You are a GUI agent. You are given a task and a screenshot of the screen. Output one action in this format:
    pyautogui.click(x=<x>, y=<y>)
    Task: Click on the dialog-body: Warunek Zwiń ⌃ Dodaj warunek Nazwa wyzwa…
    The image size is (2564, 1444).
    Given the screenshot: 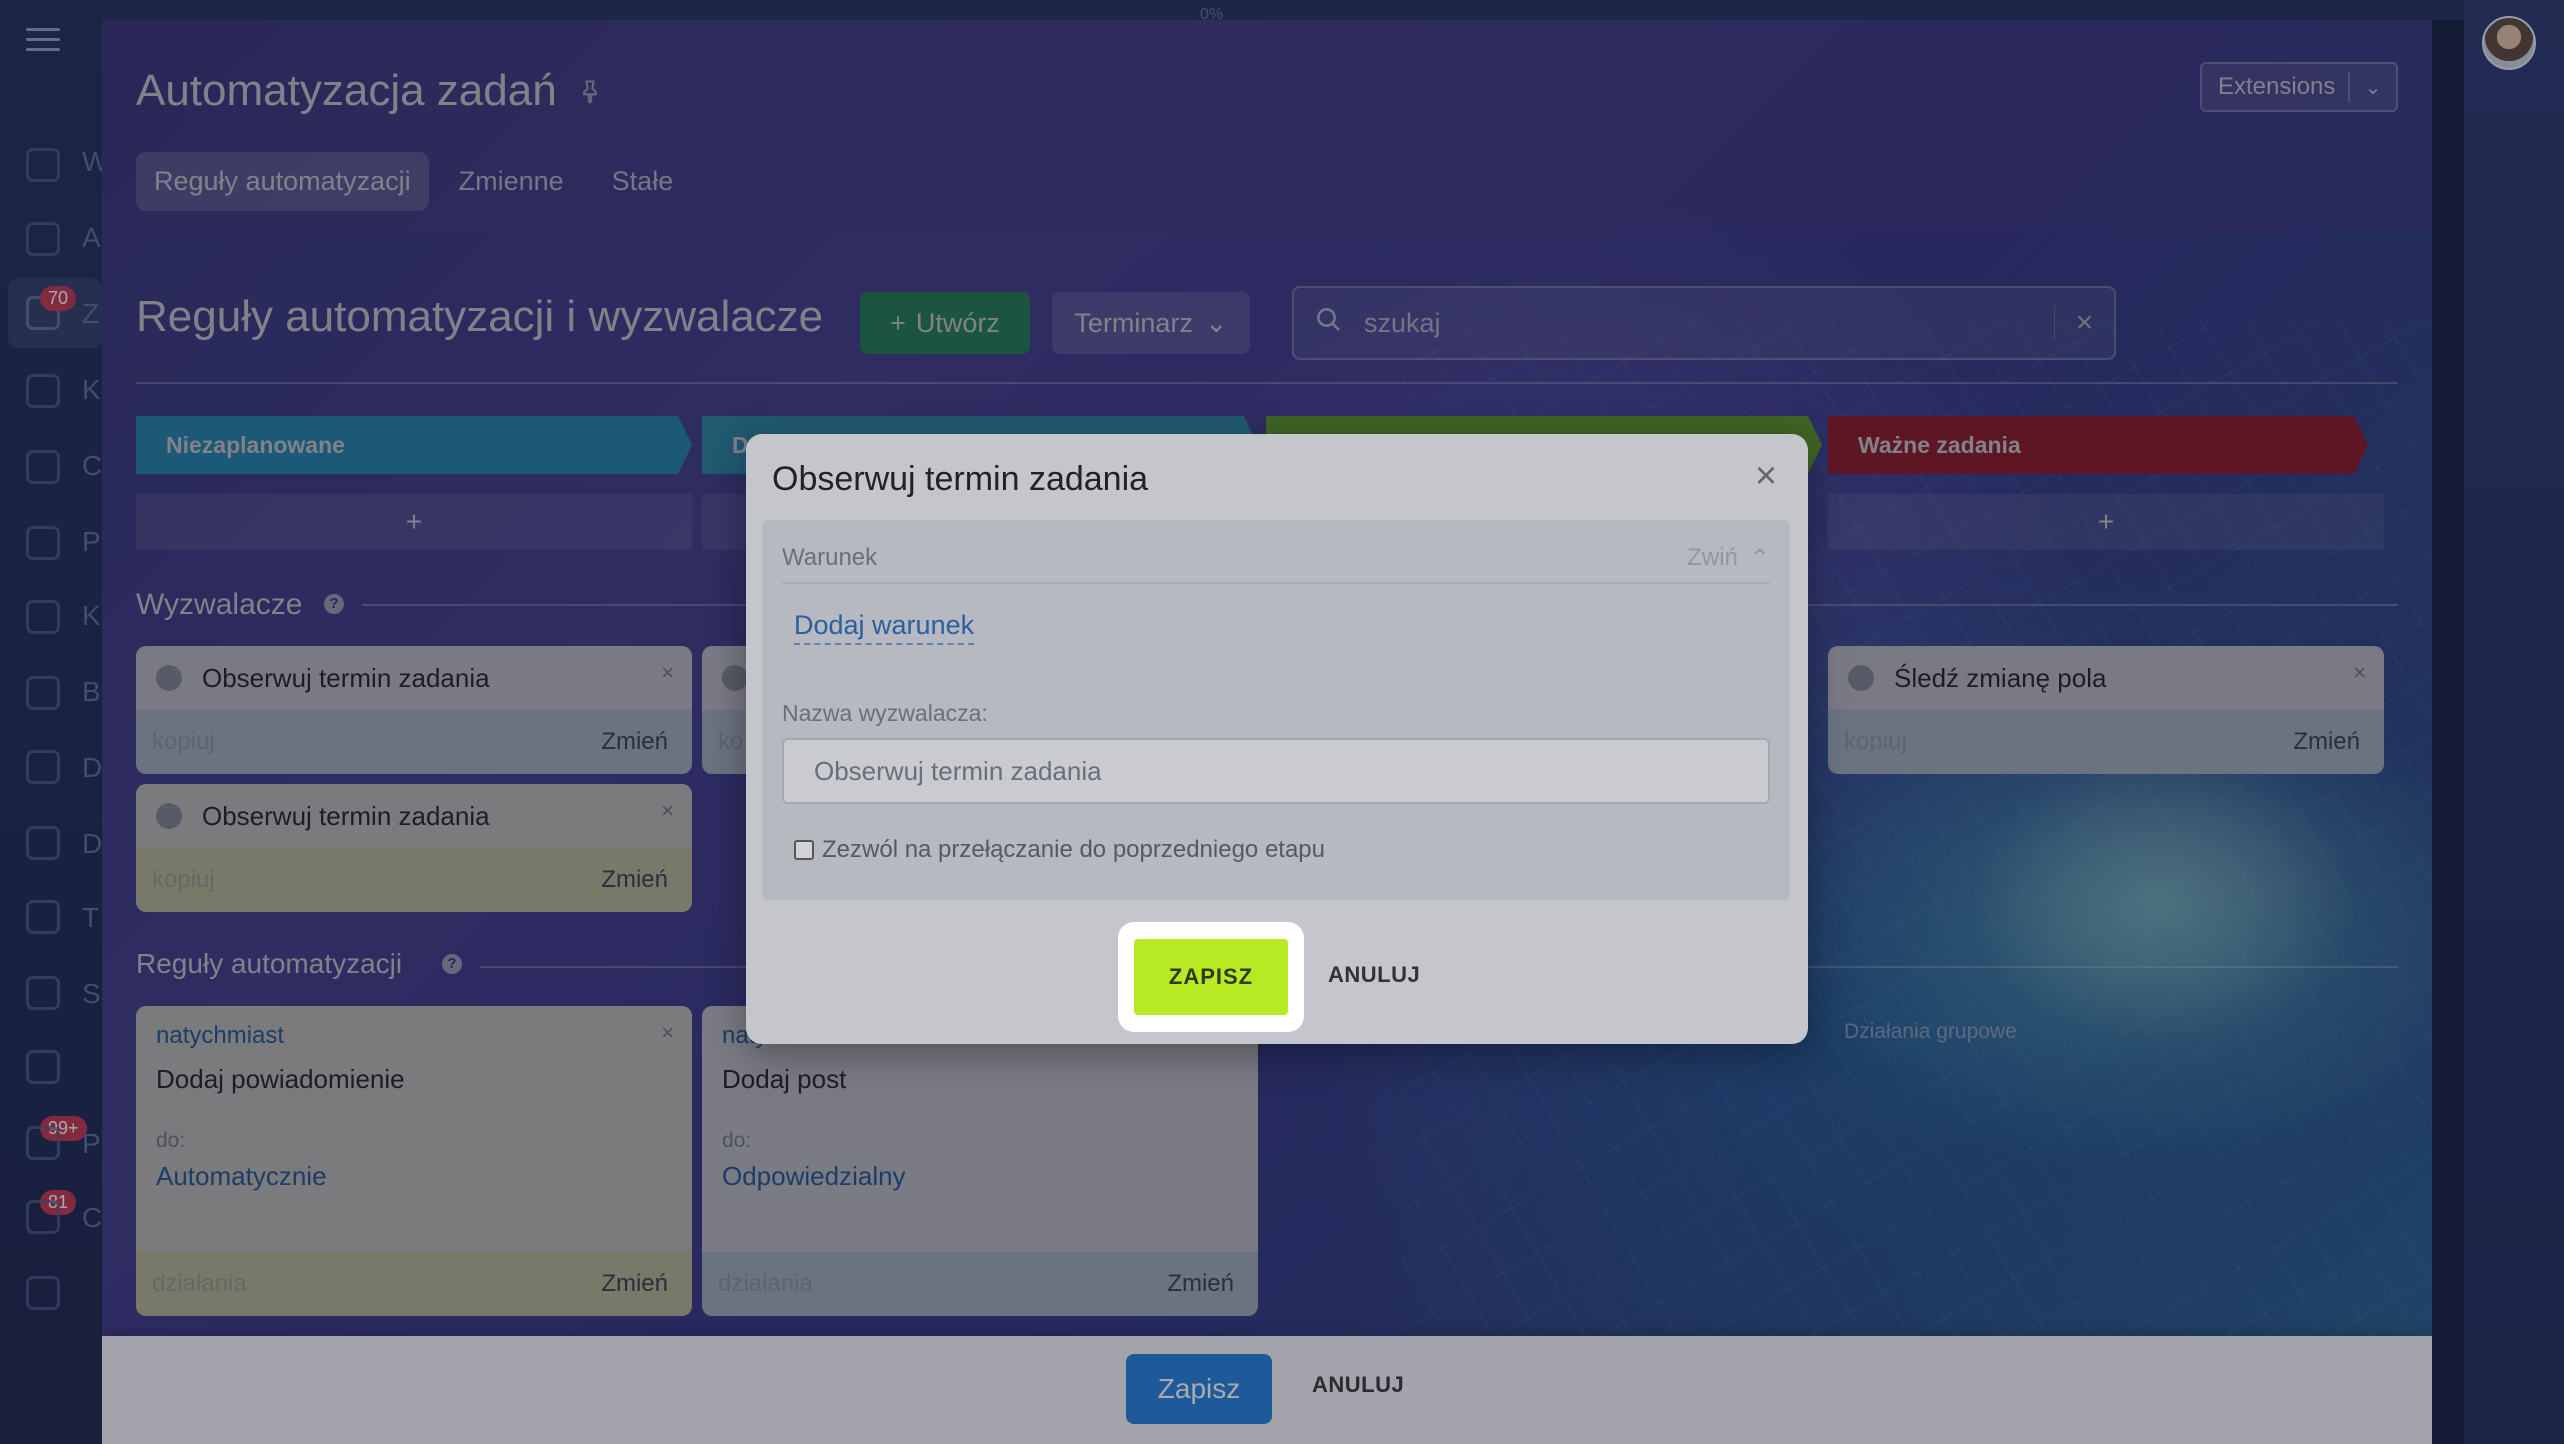 What is the action you would take?
    pyautogui.click(x=1276, y=710)
    